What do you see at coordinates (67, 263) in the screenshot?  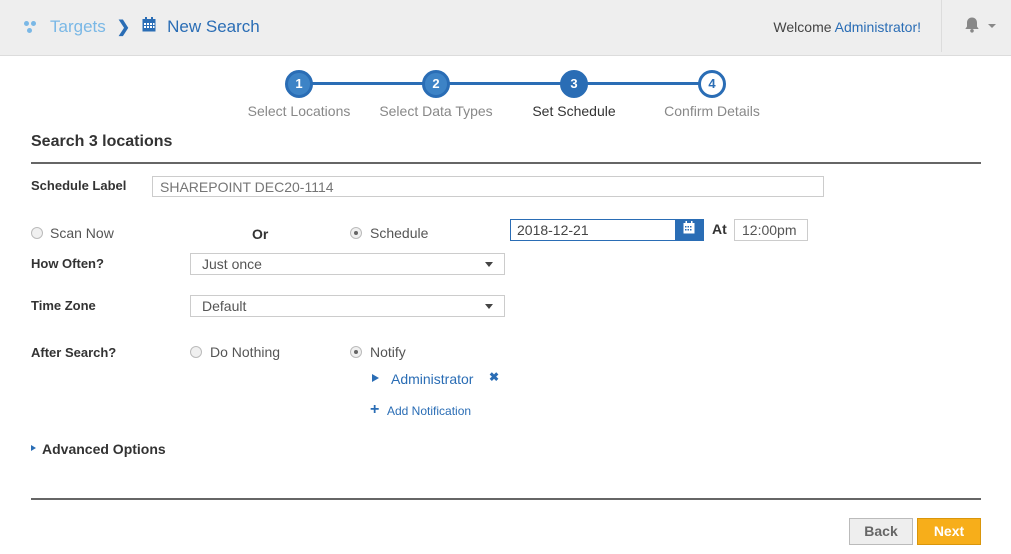 I see `how-often-label: How Often?` at bounding box center [67, 263].